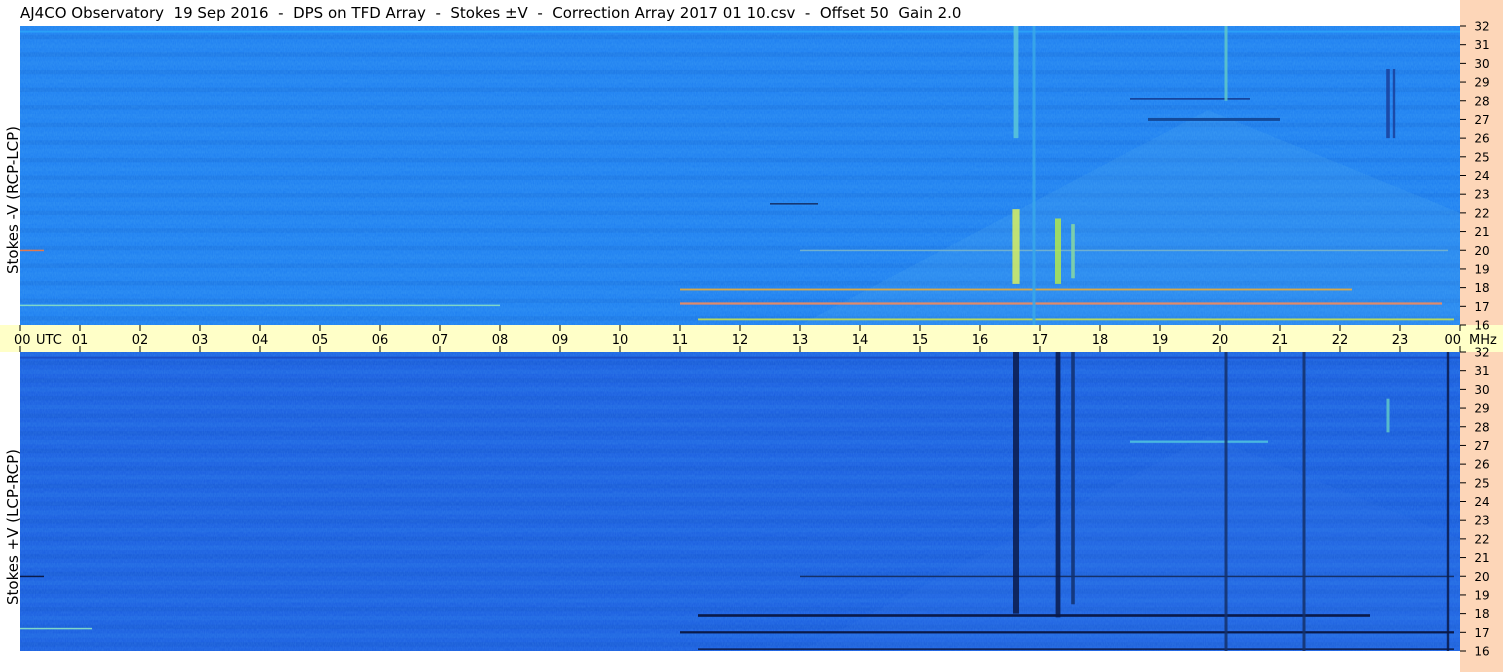 This screenshot has width=1503, height=672. What do you see at coordinates (440, 340) in the screenshot?
I see `time-tick-label: 07` at bounding box center [440, 340].